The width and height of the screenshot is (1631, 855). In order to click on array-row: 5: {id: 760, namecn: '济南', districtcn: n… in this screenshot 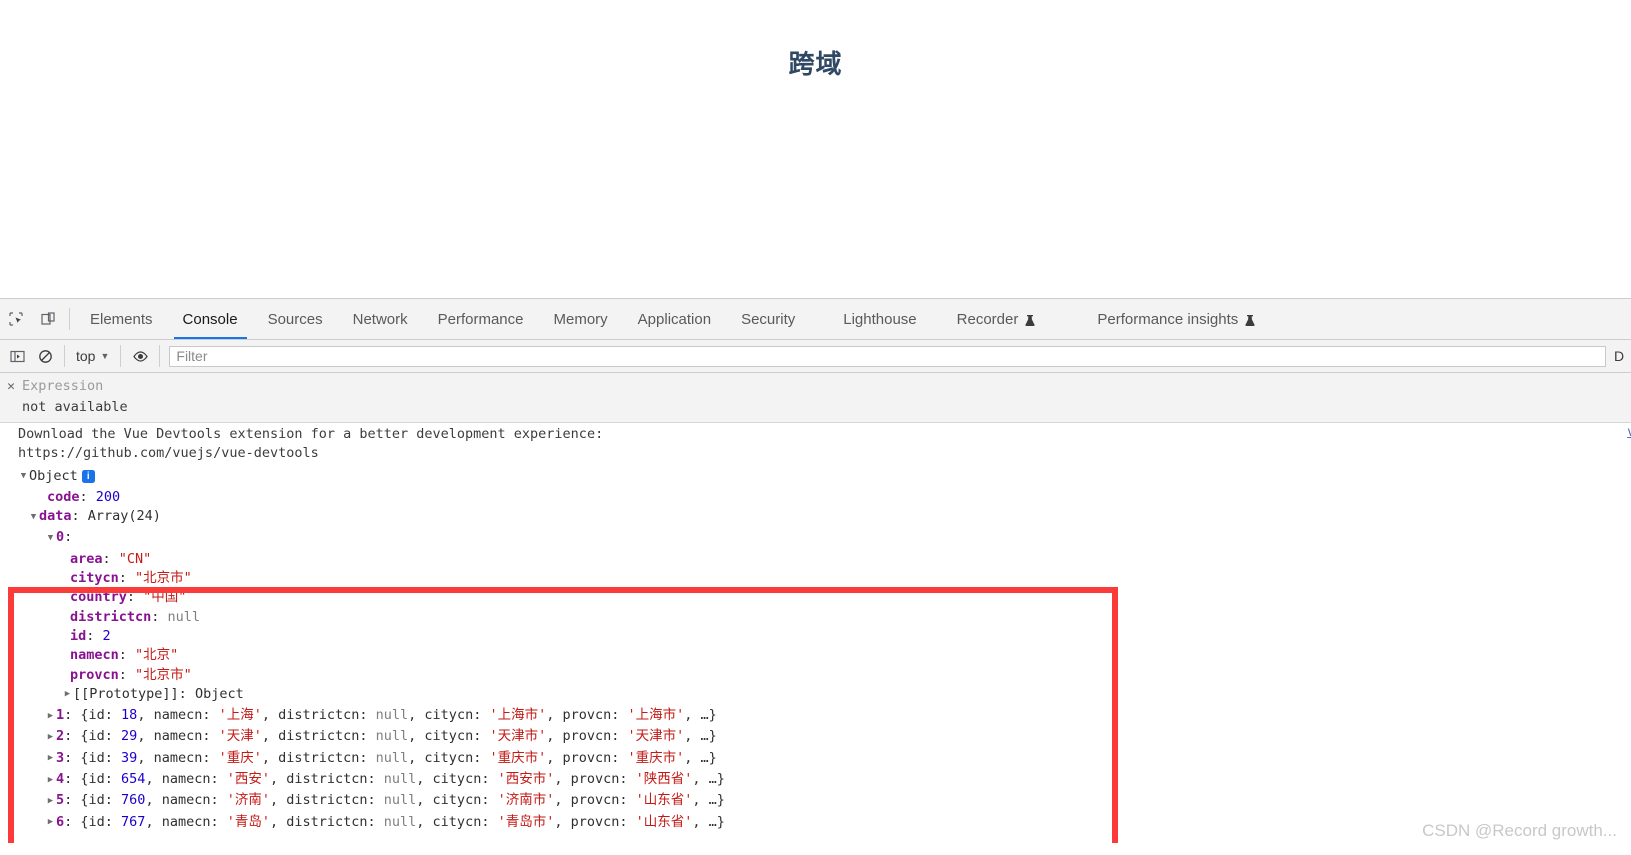, I will do `click(824, 801)`.